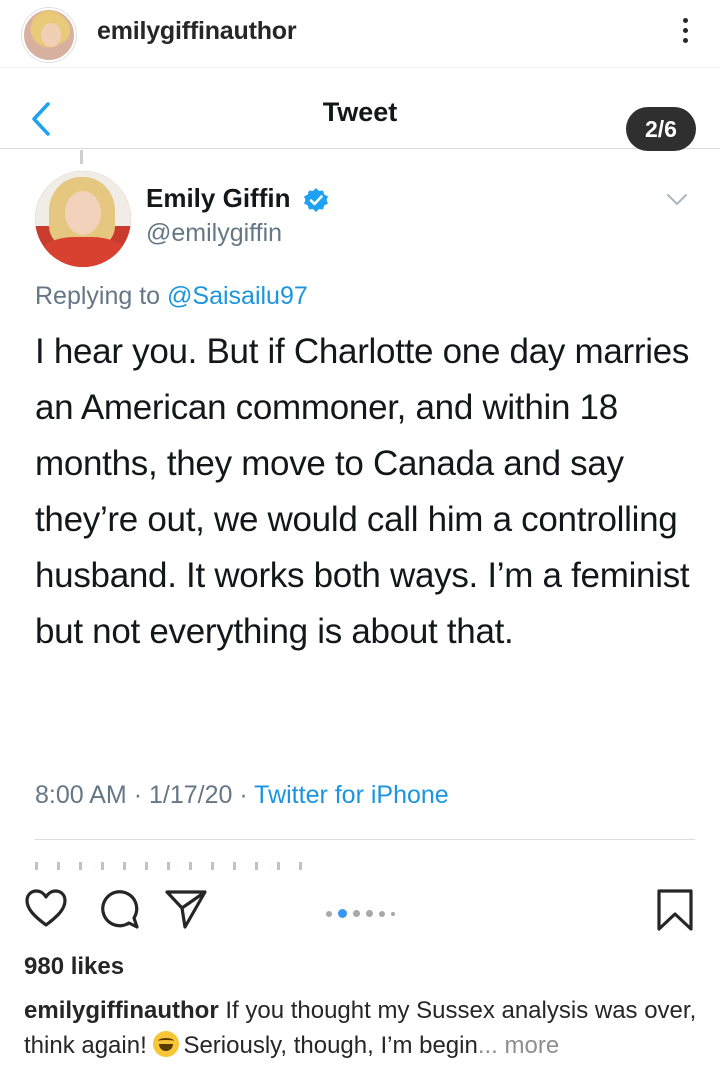 Image resolution: width=720 pixels, height=1070 pixels. Describe the element at coordinates (119, 909) in the screenshot. I see `comment-icon` at that location.